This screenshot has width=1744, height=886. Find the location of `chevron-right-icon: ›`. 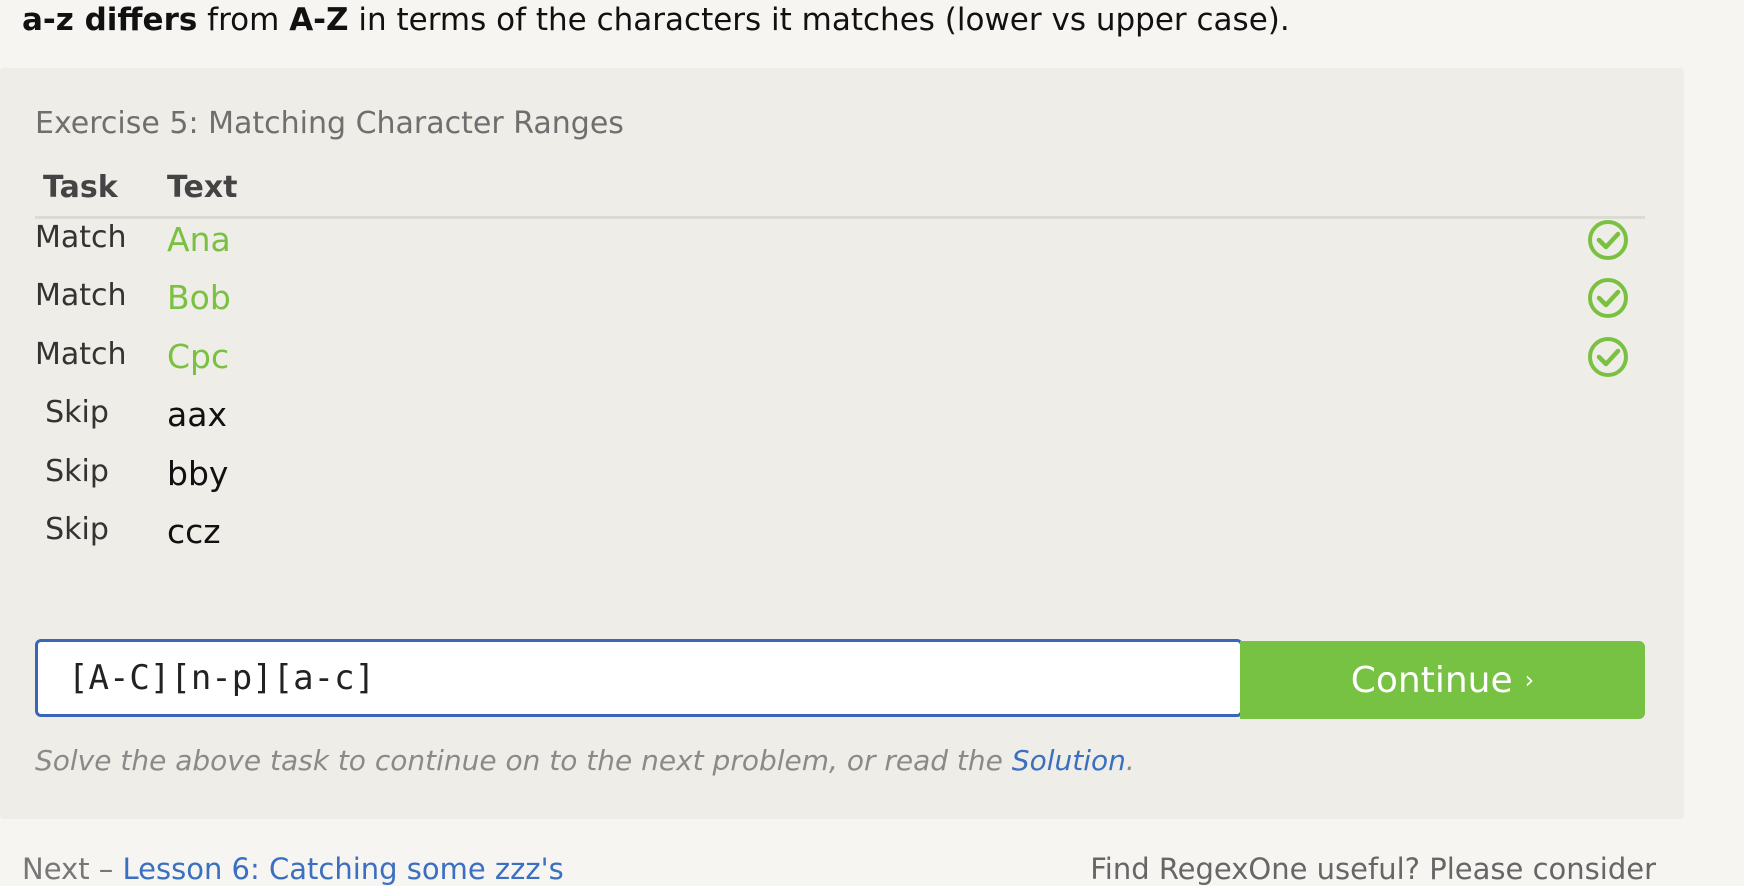

chevron-right-icon: › is located at coordinates (1529, 680).